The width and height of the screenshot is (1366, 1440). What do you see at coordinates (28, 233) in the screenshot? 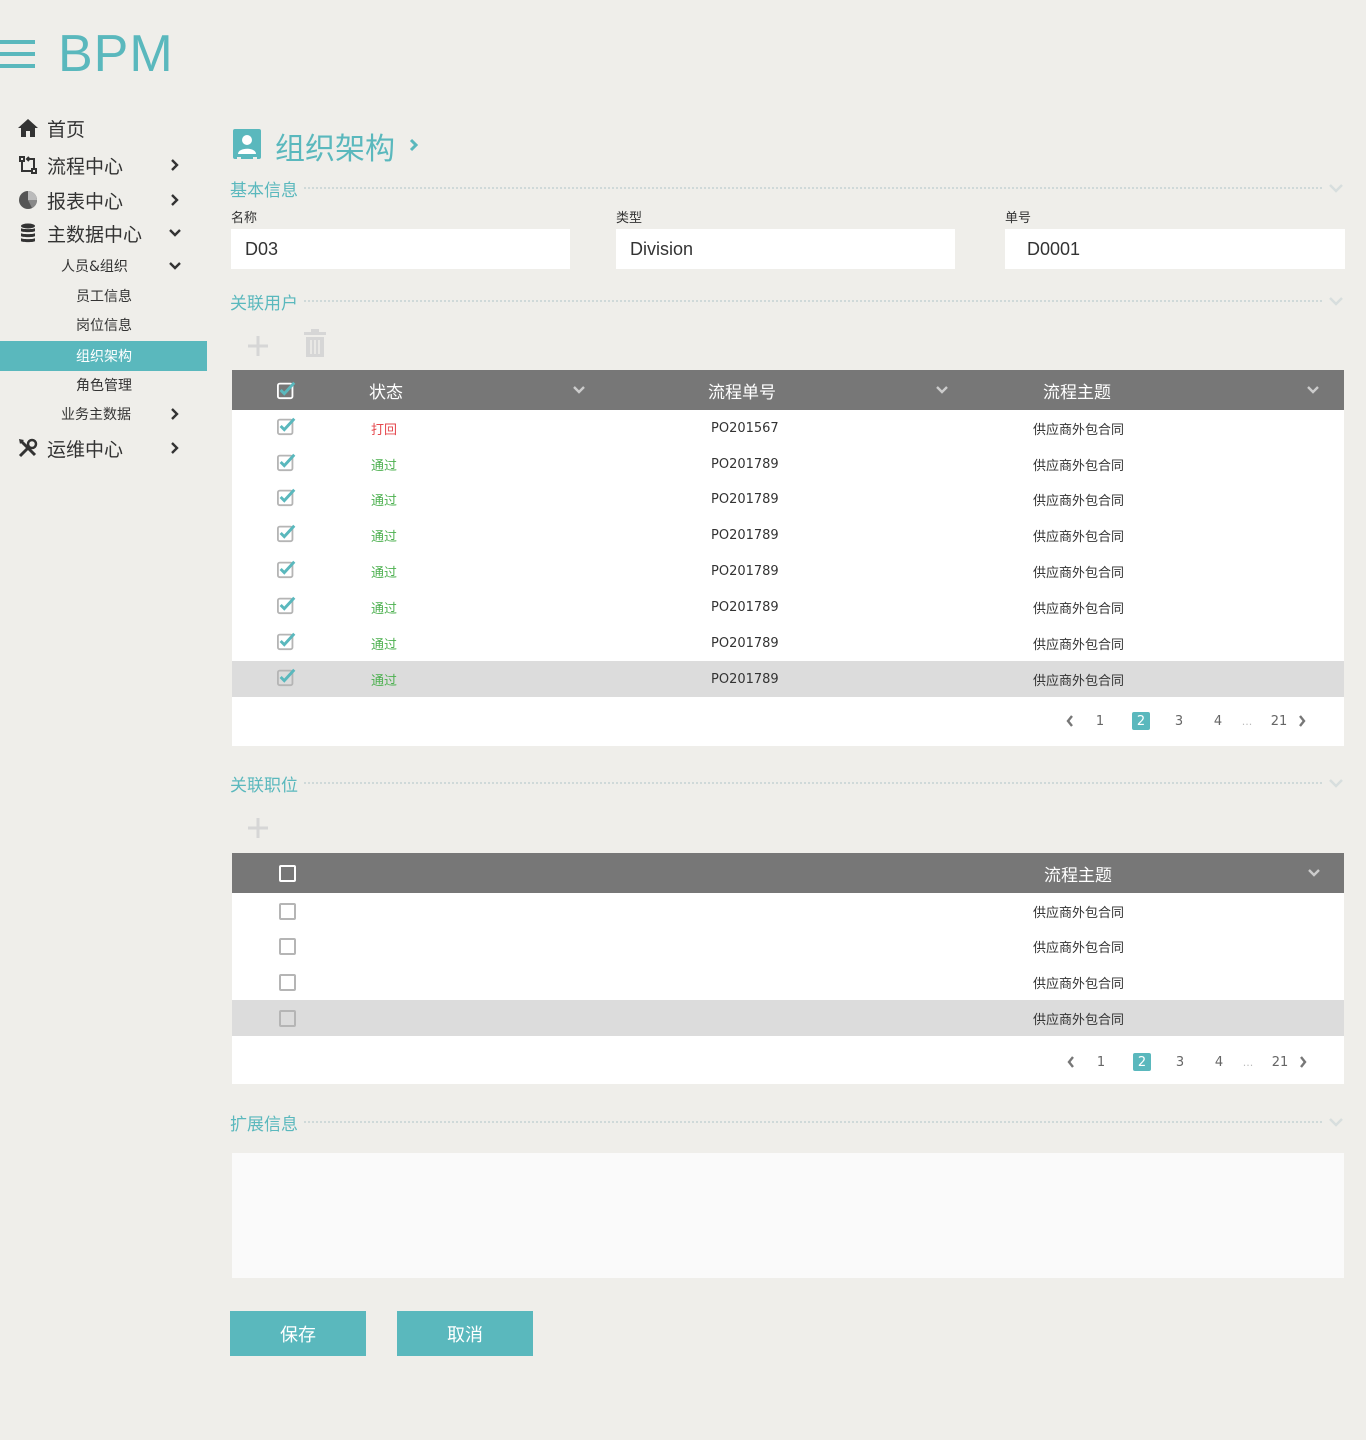
I see `database-icon` at bounding box center [28, 233].